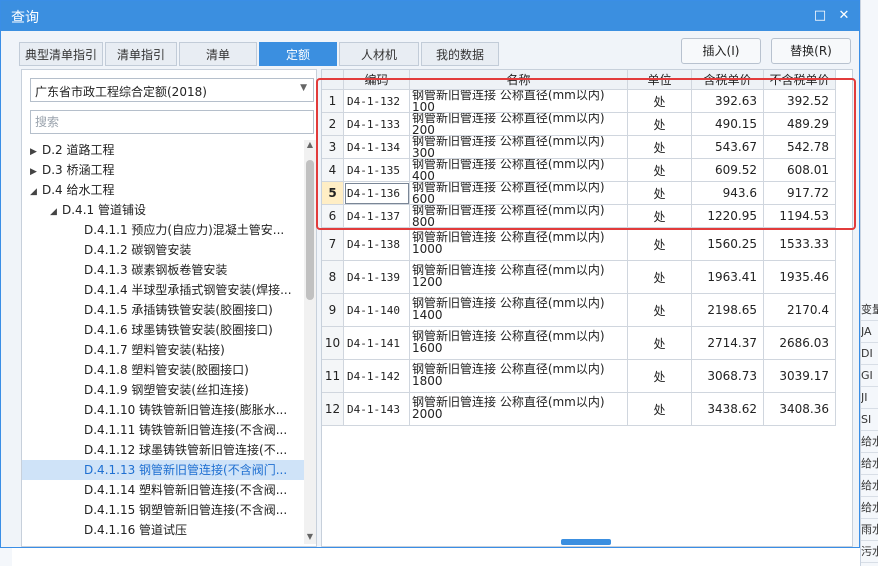 This screenshot has height=566, width=878. Describe the element at coordinates (163, 210) in the screenshot. I see `tree-node: ◢ D.4.1 管道铺设` at that location.